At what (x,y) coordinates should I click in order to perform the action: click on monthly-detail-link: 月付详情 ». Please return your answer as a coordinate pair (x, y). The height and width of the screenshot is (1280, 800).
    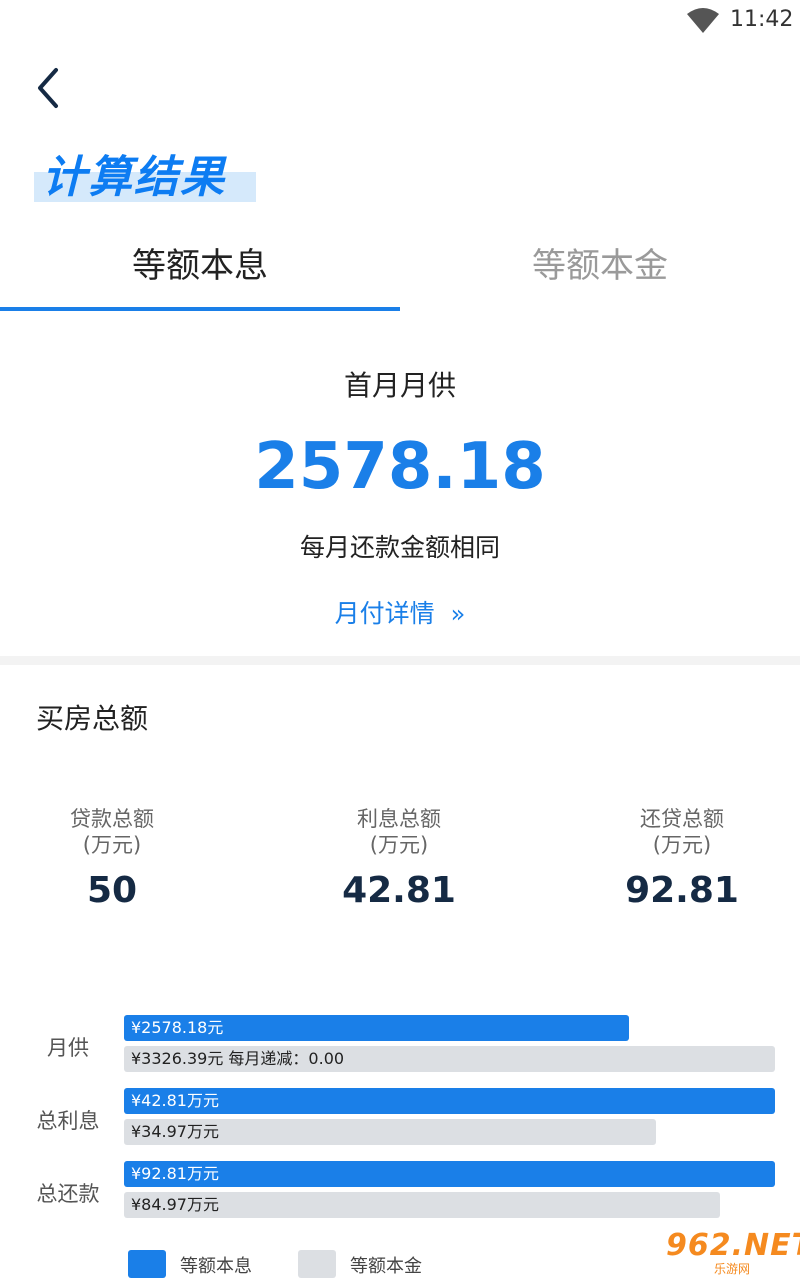
    Looking at the image, I should click on (400, 612).